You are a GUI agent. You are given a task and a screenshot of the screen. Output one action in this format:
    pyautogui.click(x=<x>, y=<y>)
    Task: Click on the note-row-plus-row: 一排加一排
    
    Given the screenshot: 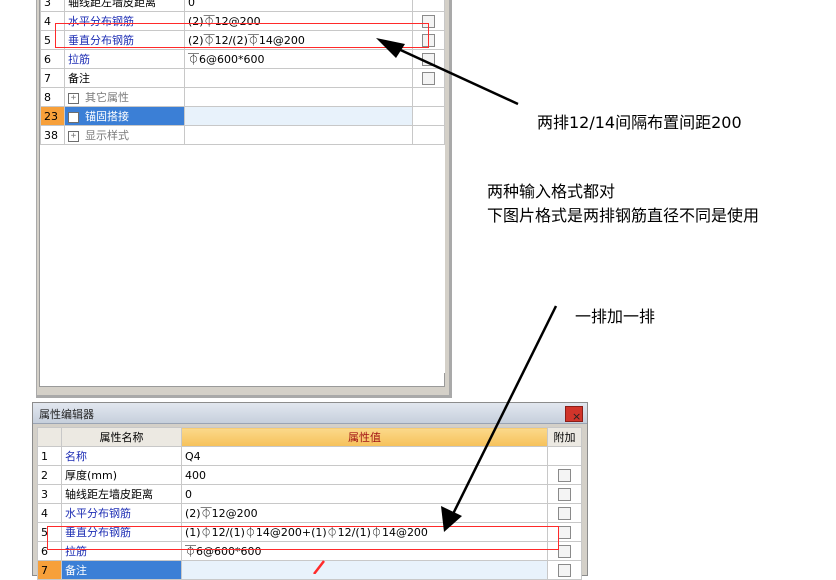 What is the action you would take?
    pyautogui.click(x=615, y=316)
    